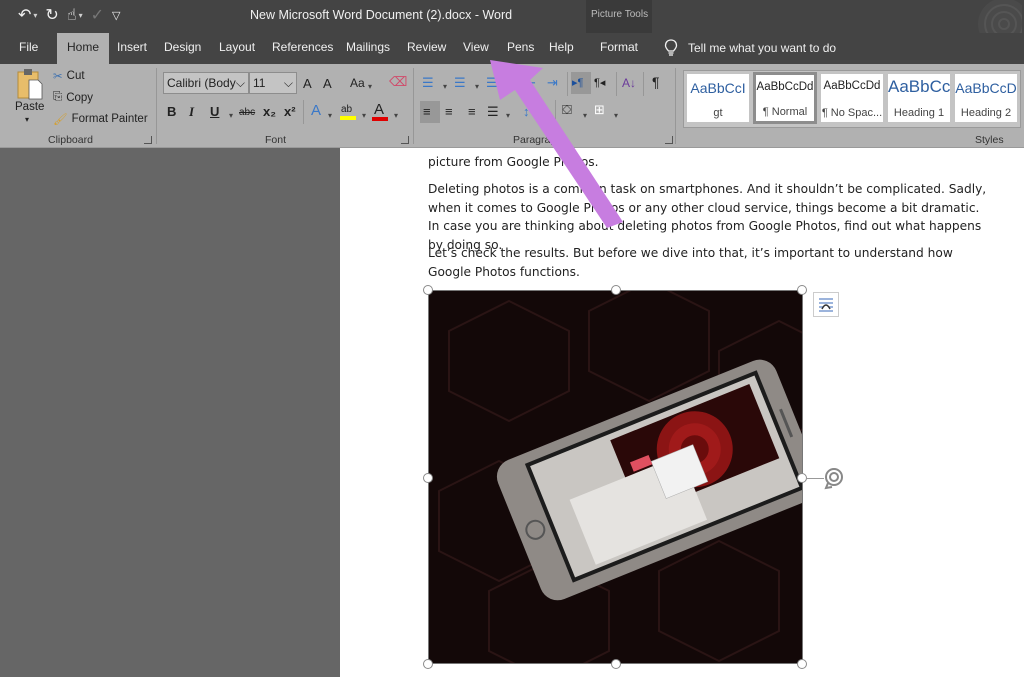 The image size is (1024, 677). What do you see at coordinates (428, 664) in the screenshot?
I see `resize-handle-bottom-left` at bounding box center [428, 664].